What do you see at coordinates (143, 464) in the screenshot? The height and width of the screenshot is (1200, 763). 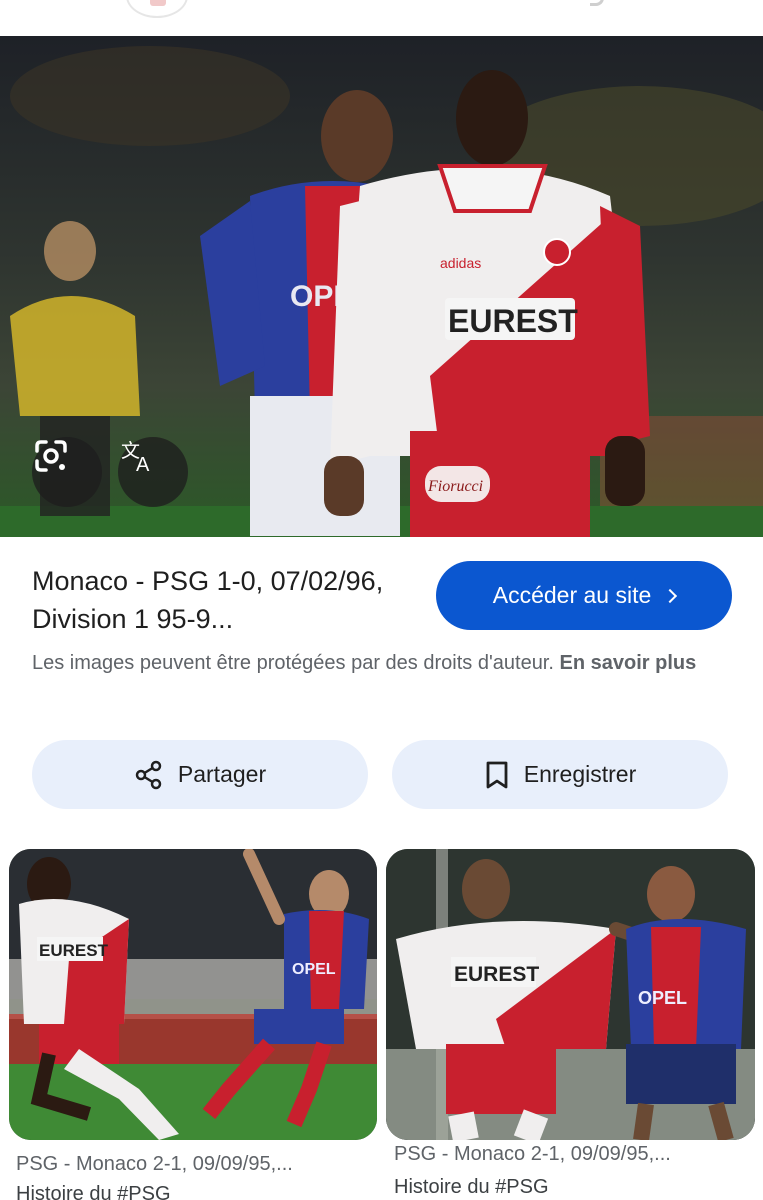 I see `svg-text: A` at bounding box center [143, 464].